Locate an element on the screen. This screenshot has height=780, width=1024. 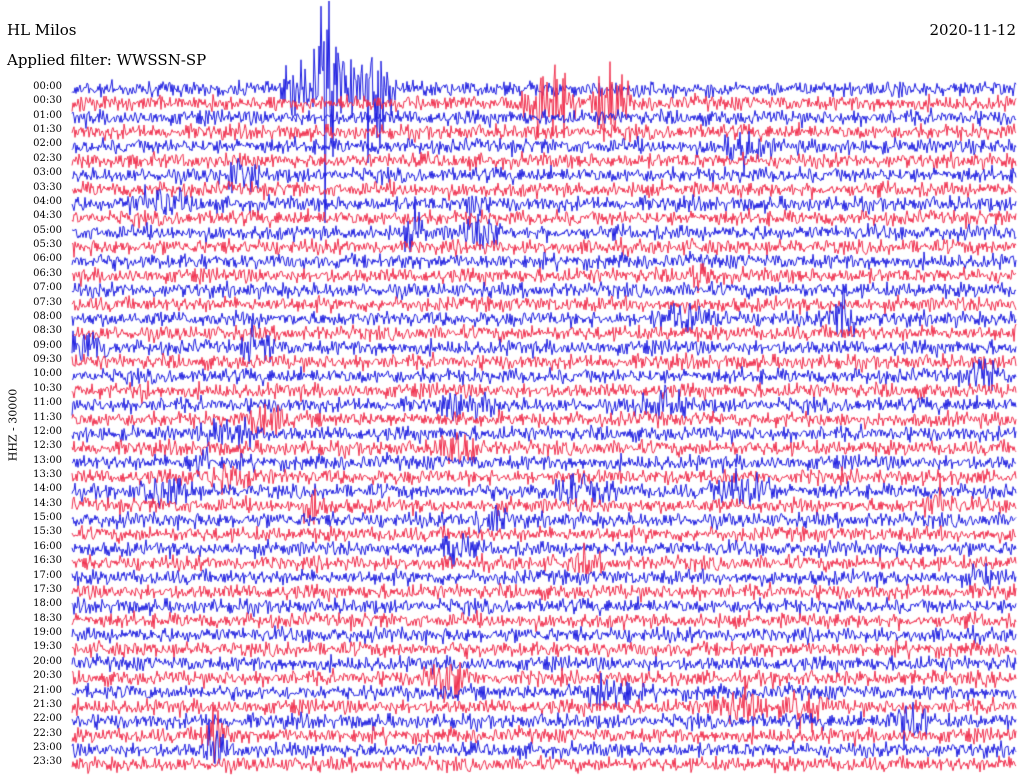
hour-label: 12:00 is located at coordinates (47, 431).